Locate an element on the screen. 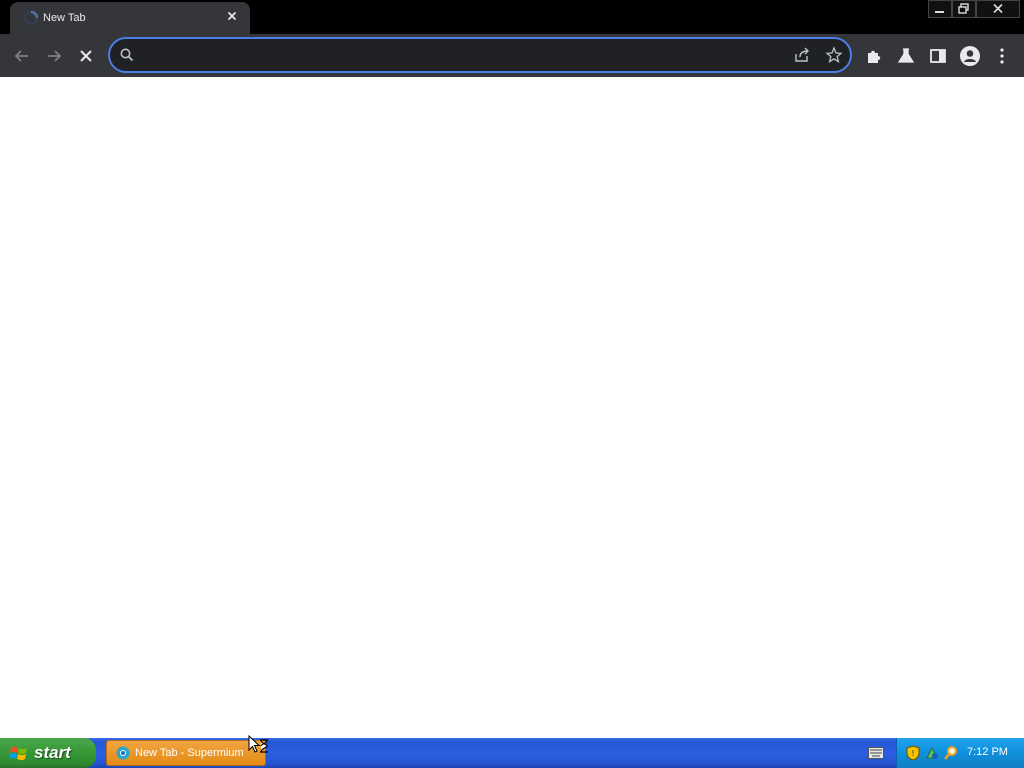 The width and height of the screenshot is (1024, 768). loading-spinner-icon is located at coordinates (31, 18).